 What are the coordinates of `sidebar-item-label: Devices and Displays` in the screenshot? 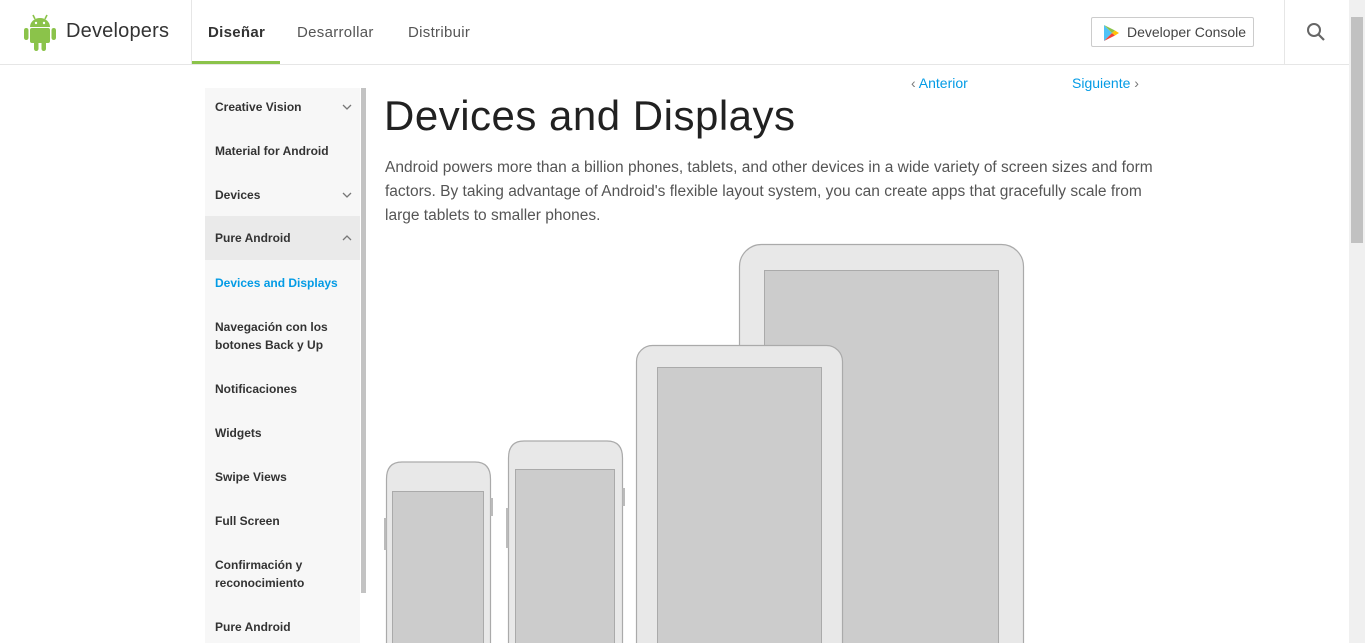 It's located at (276, 283).